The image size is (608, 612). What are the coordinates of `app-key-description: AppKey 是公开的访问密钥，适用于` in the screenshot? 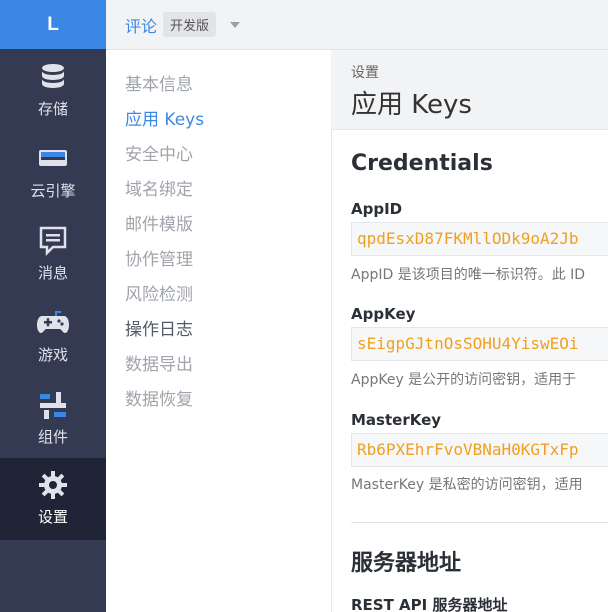 It's located at (464, 380).